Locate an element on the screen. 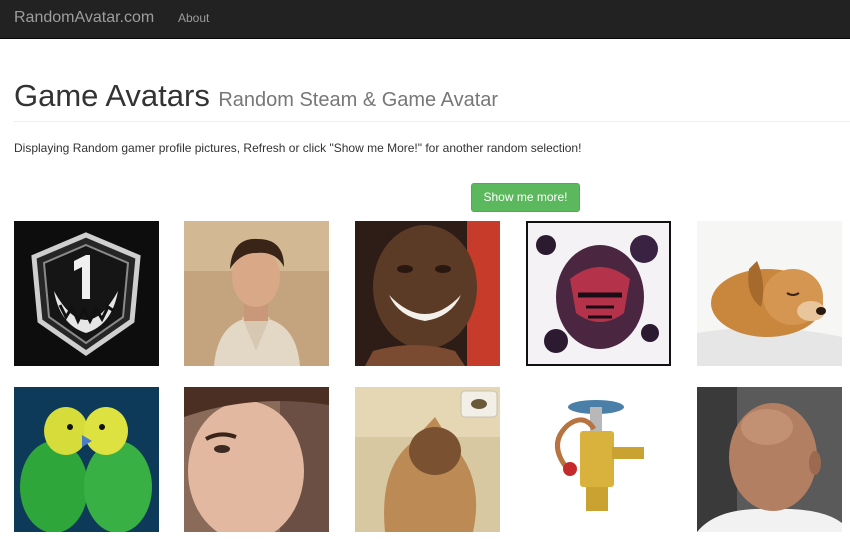  page-subtitle: Random Steam & Game Avatar is located at coordinates (358, 100).